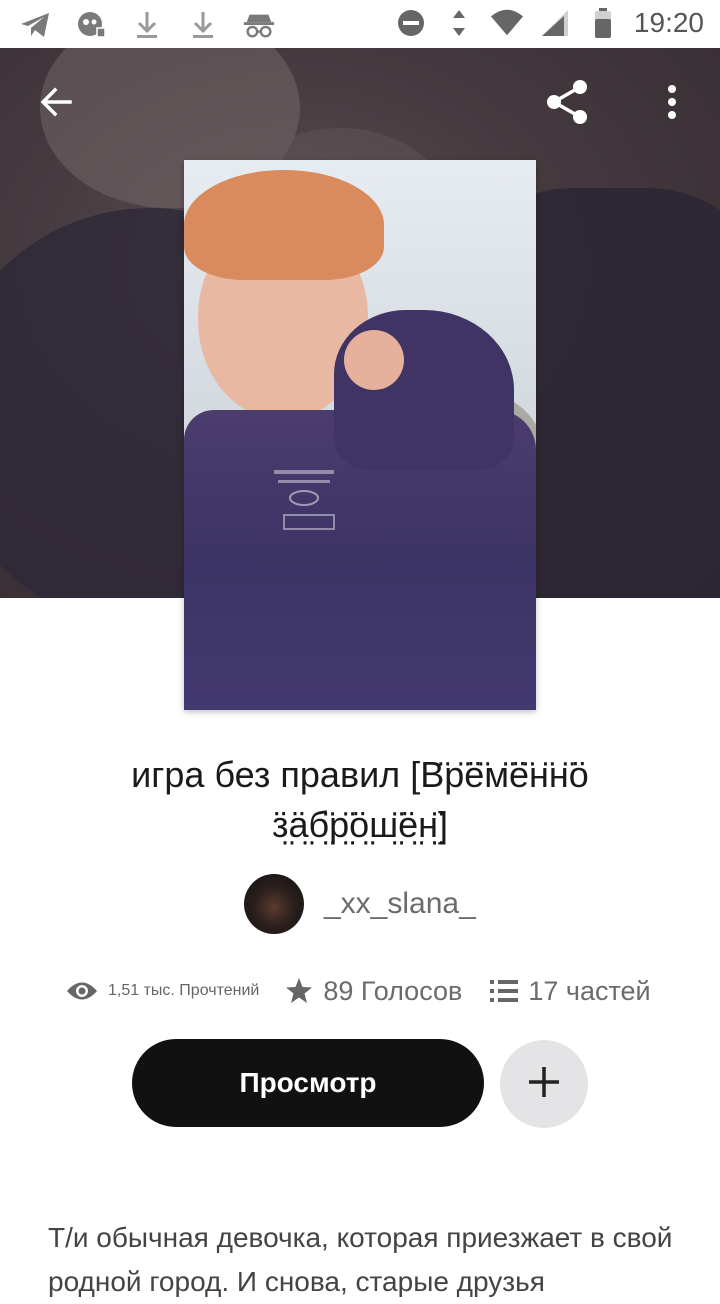 The height and width of the screenshot is (1304, 720). I want to click on list-icon, so click(504, 991).